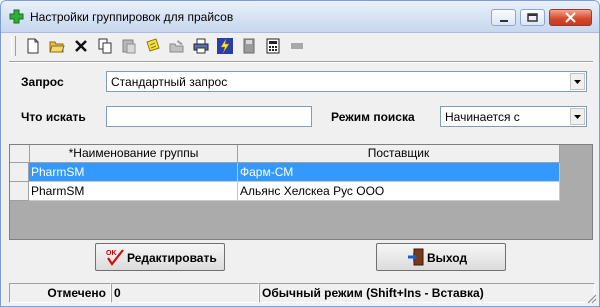 Image resolution: width=600 pixels, height=307 pixels. What do you see at coordinates (132, 17) in the screenshot?
I see `window-title: Настройки группировок для прайсов` at bounding box center [132, 17].